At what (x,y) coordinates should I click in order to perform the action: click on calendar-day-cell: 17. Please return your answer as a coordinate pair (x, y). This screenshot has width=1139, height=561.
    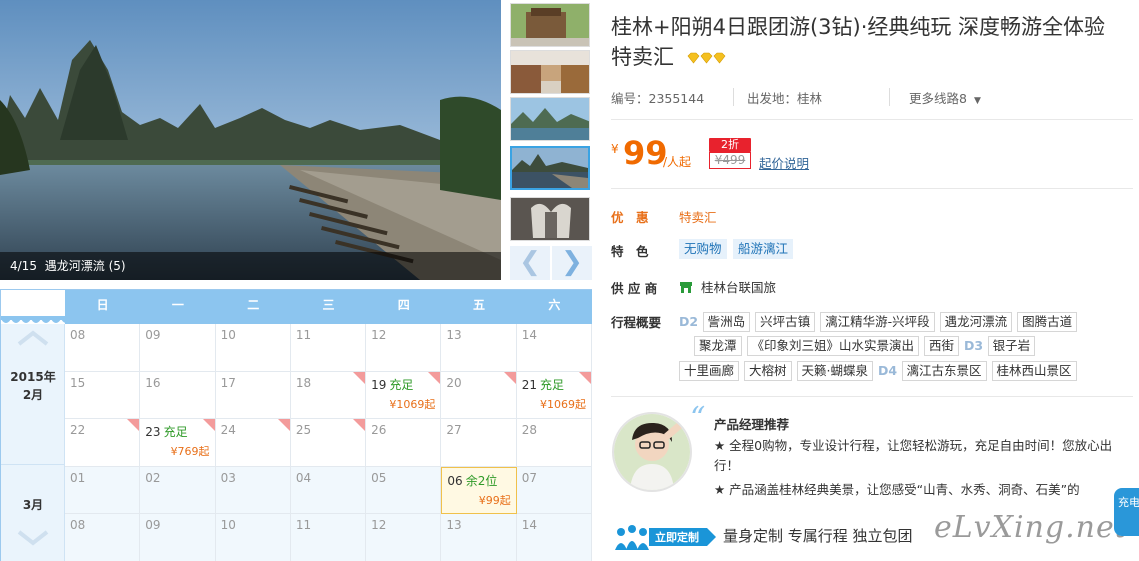
    Looking at the image, I should click on (253, 395).